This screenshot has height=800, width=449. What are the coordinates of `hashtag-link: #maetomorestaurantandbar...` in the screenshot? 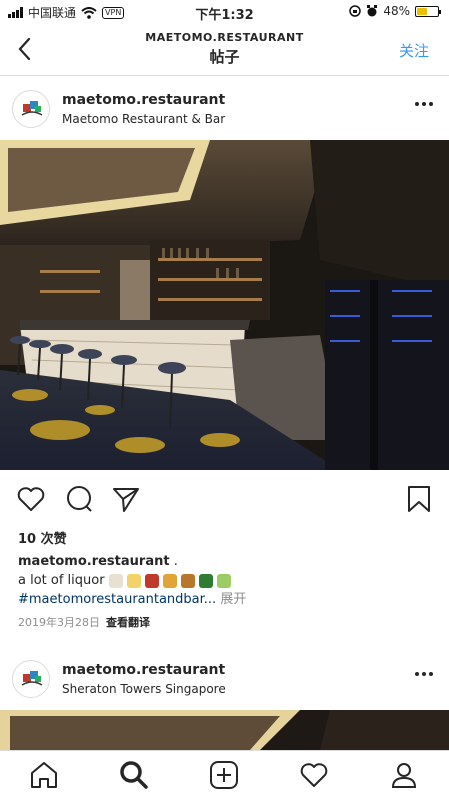 It's located at (117, 599).